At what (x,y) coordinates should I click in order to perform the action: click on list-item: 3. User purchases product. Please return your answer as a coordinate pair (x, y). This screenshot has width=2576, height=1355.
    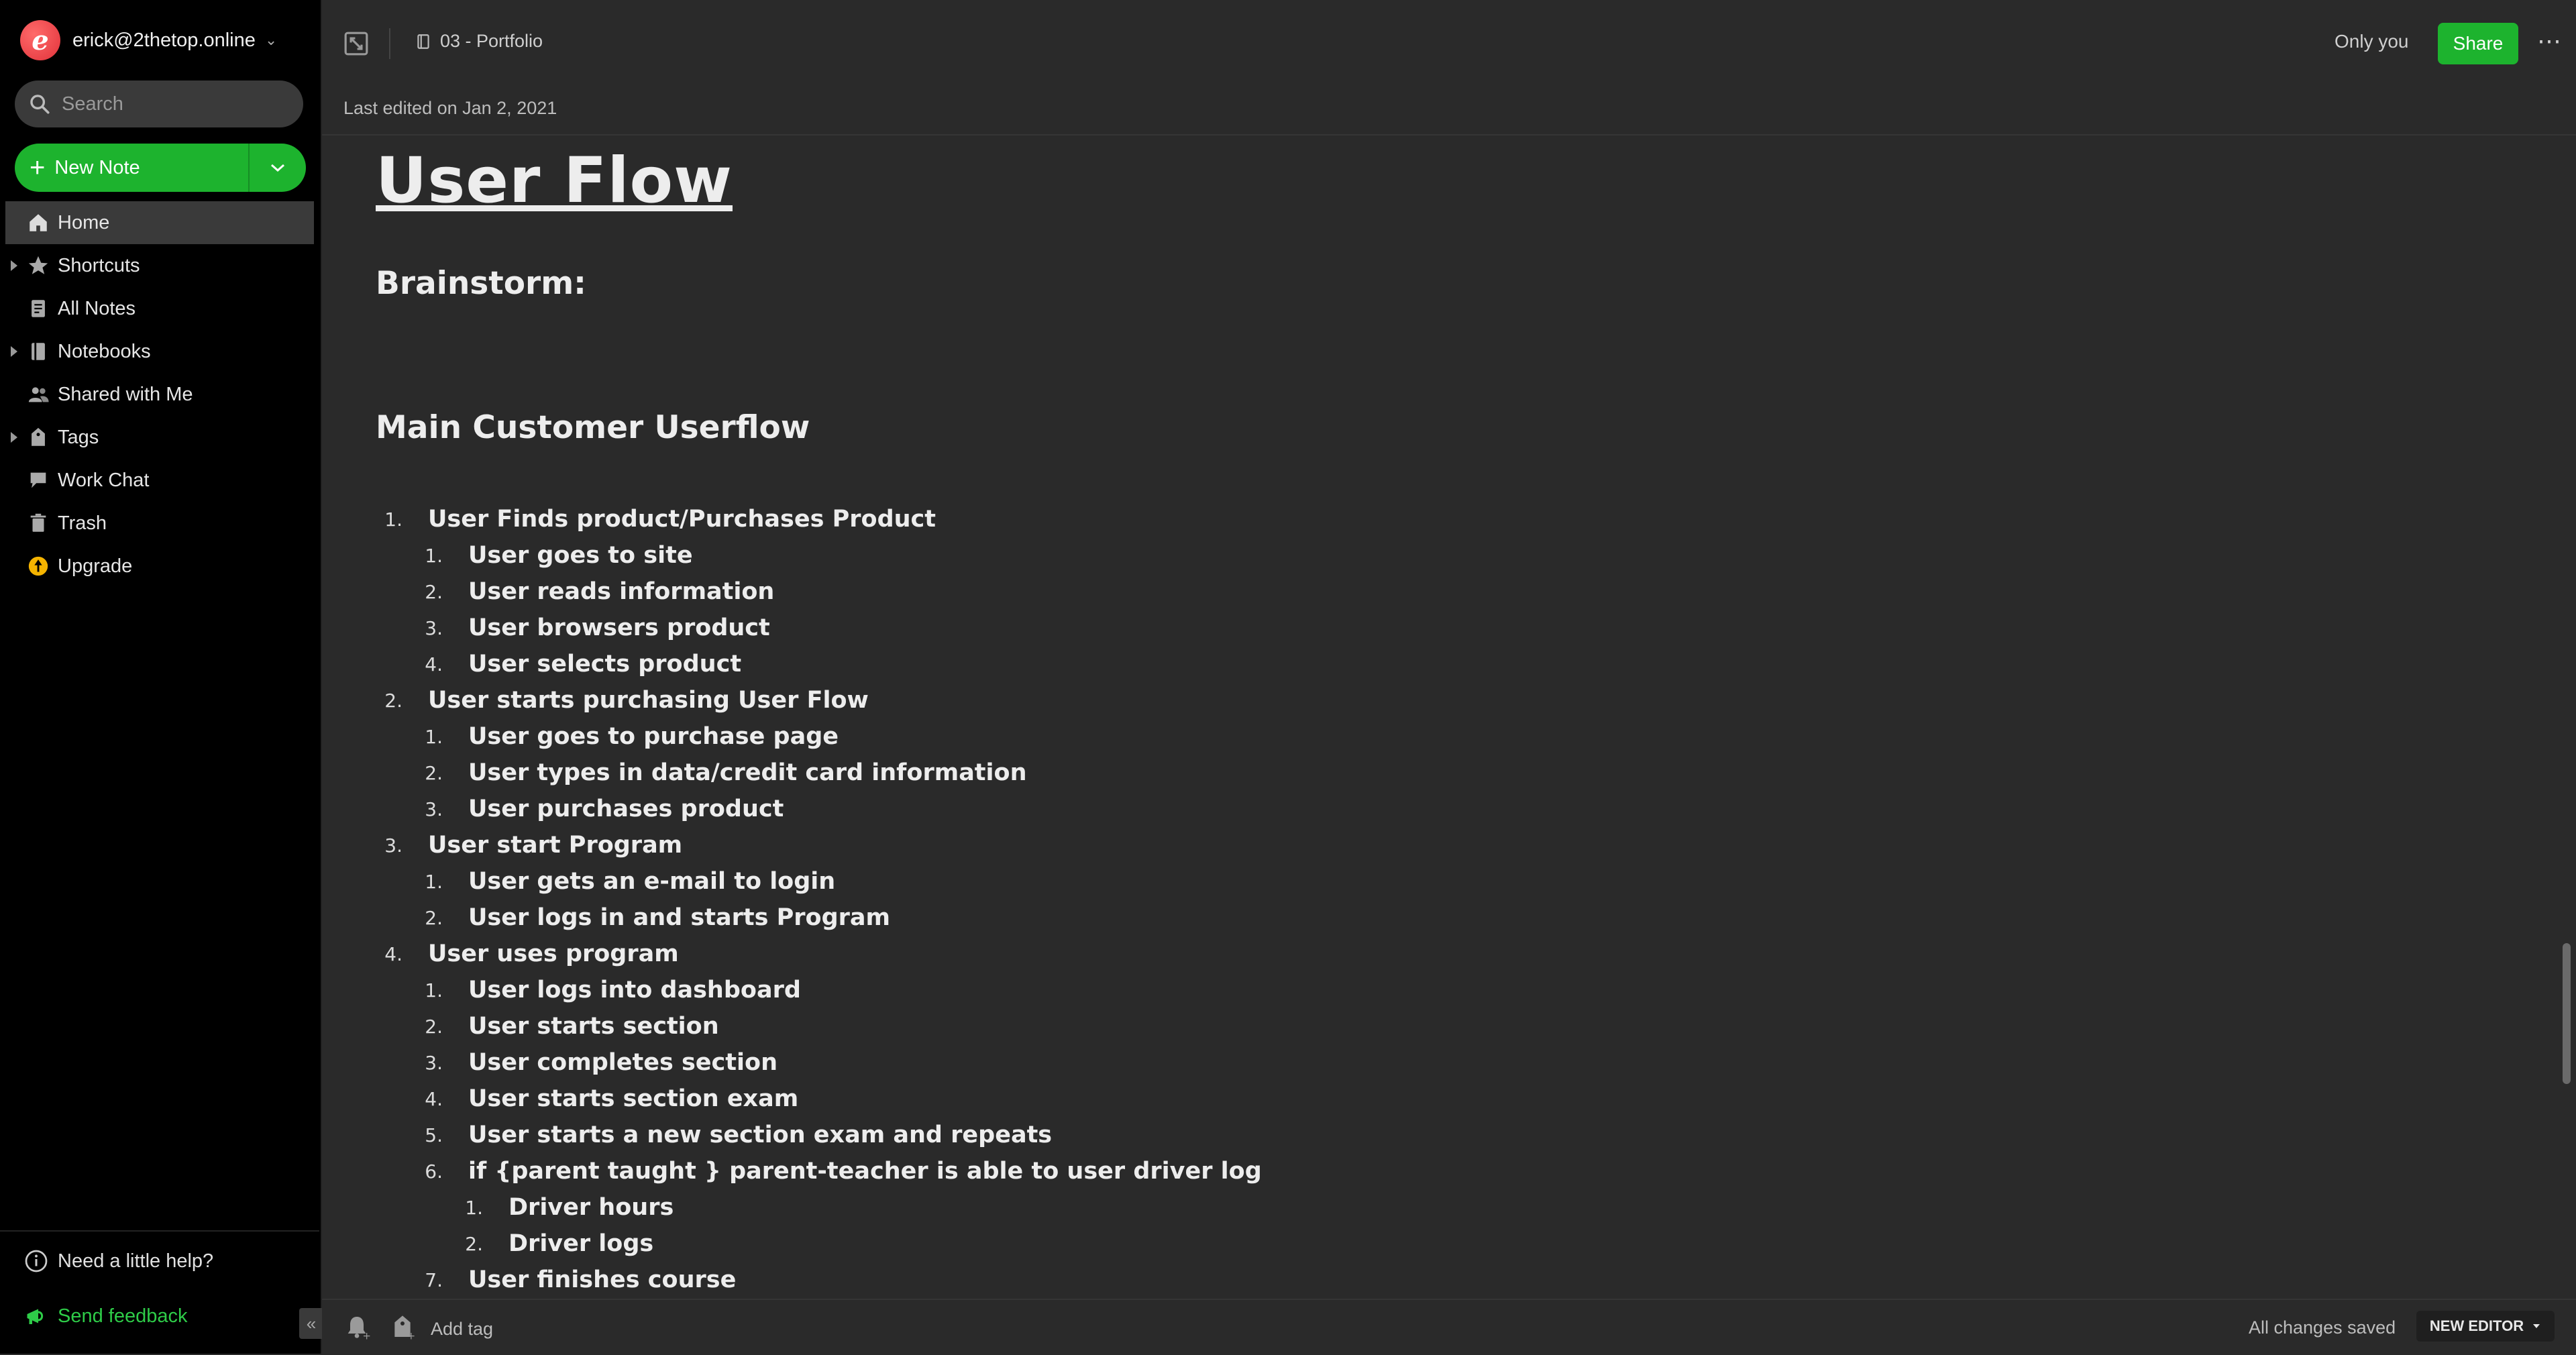
    Looking at the image, I should click on (1382, 809).